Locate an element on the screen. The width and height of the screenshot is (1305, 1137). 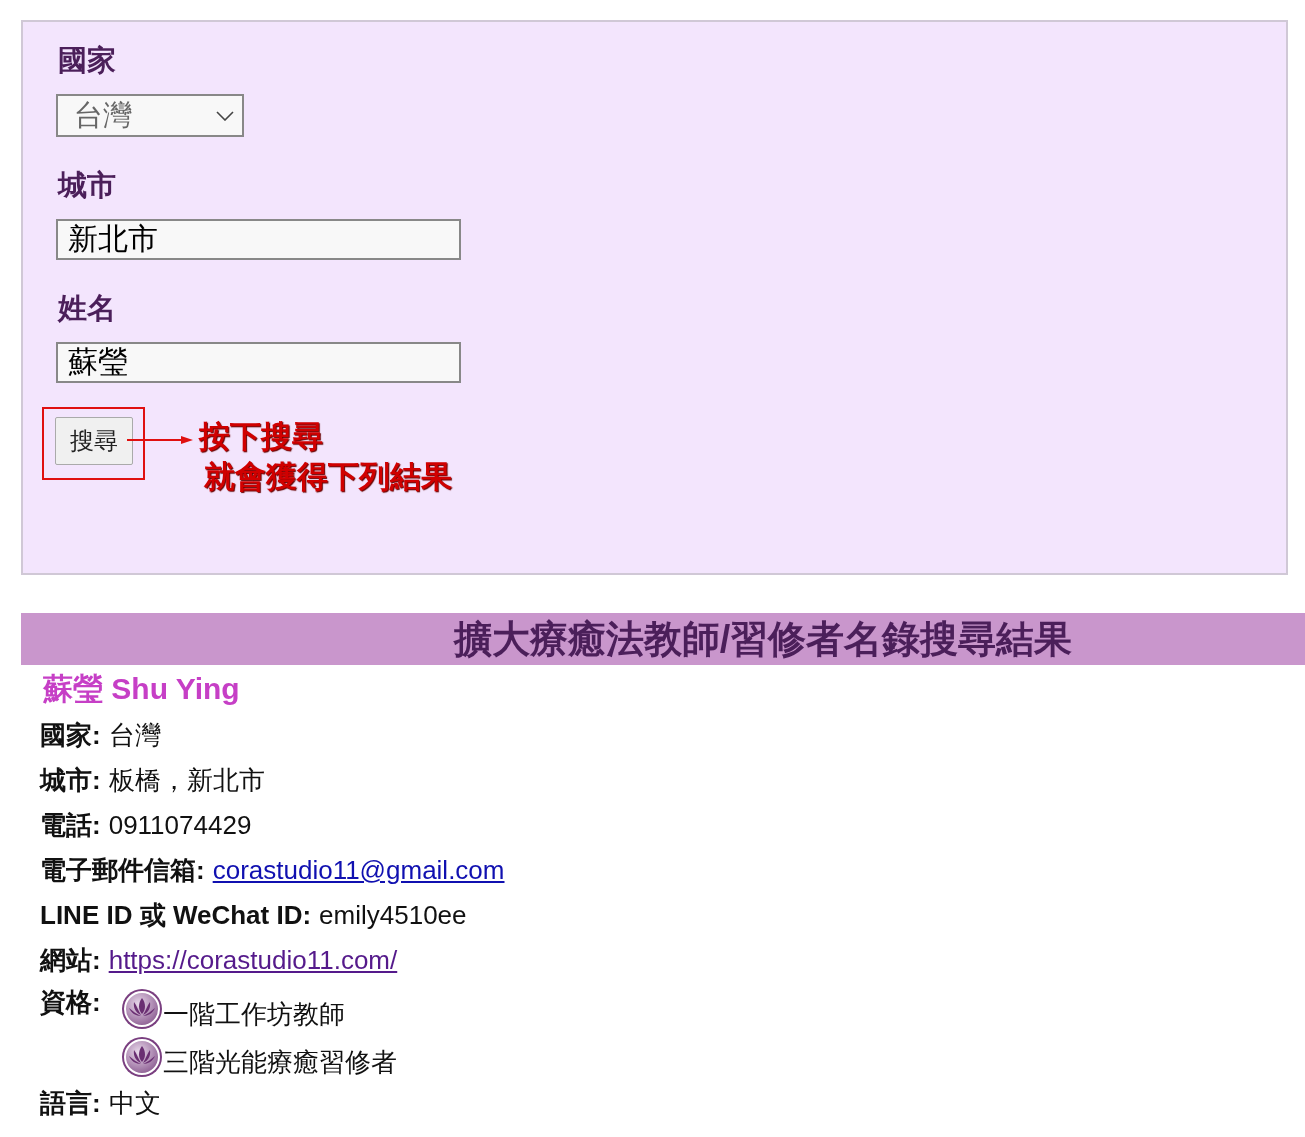
input-field: 蘇瑩 is located at coordinates (258, 362).